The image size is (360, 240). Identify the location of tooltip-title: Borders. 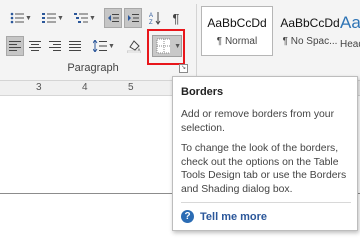
(202, 92).